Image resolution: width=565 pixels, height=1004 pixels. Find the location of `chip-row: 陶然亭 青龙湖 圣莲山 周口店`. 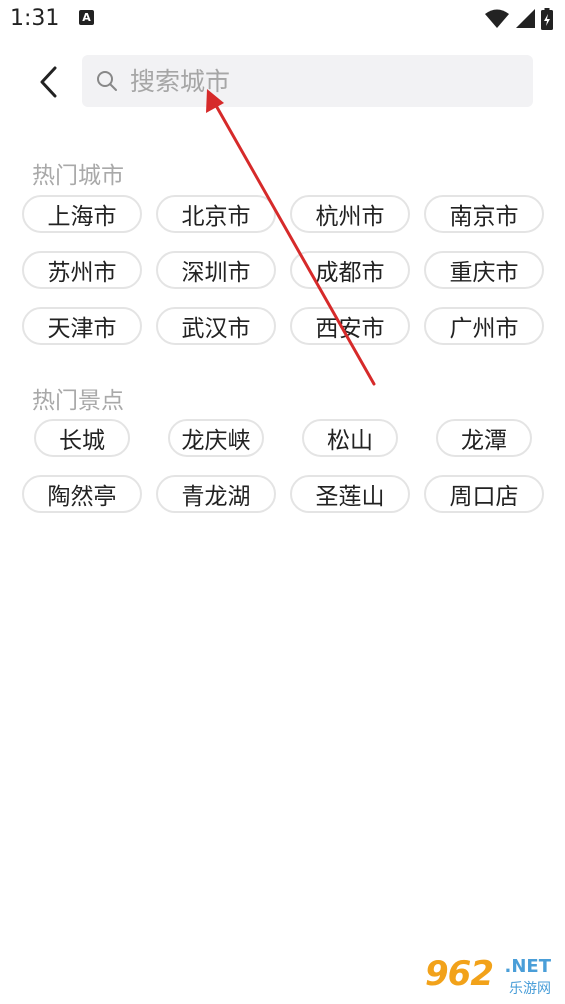

chip-row: 陶然亭 青龙湖 圣莲山 周口店 is located at coordinates (283, 494).